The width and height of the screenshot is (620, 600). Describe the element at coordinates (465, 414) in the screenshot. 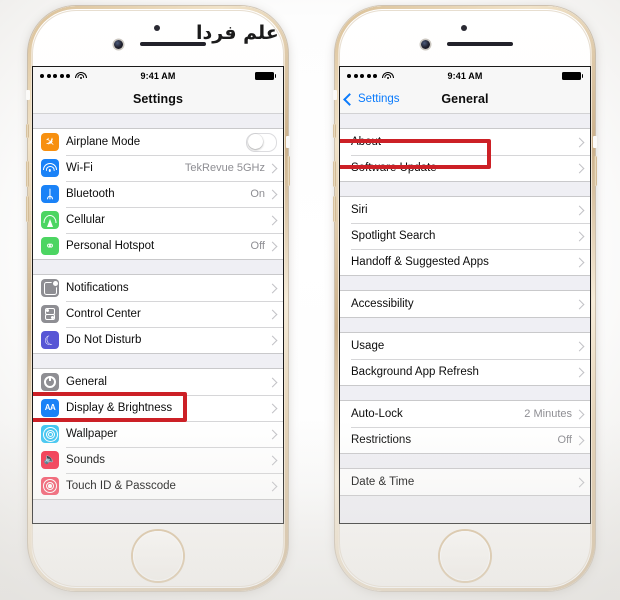

I see `list-item-auto-lock: Auto-Lock 2 Minutes` at that location.